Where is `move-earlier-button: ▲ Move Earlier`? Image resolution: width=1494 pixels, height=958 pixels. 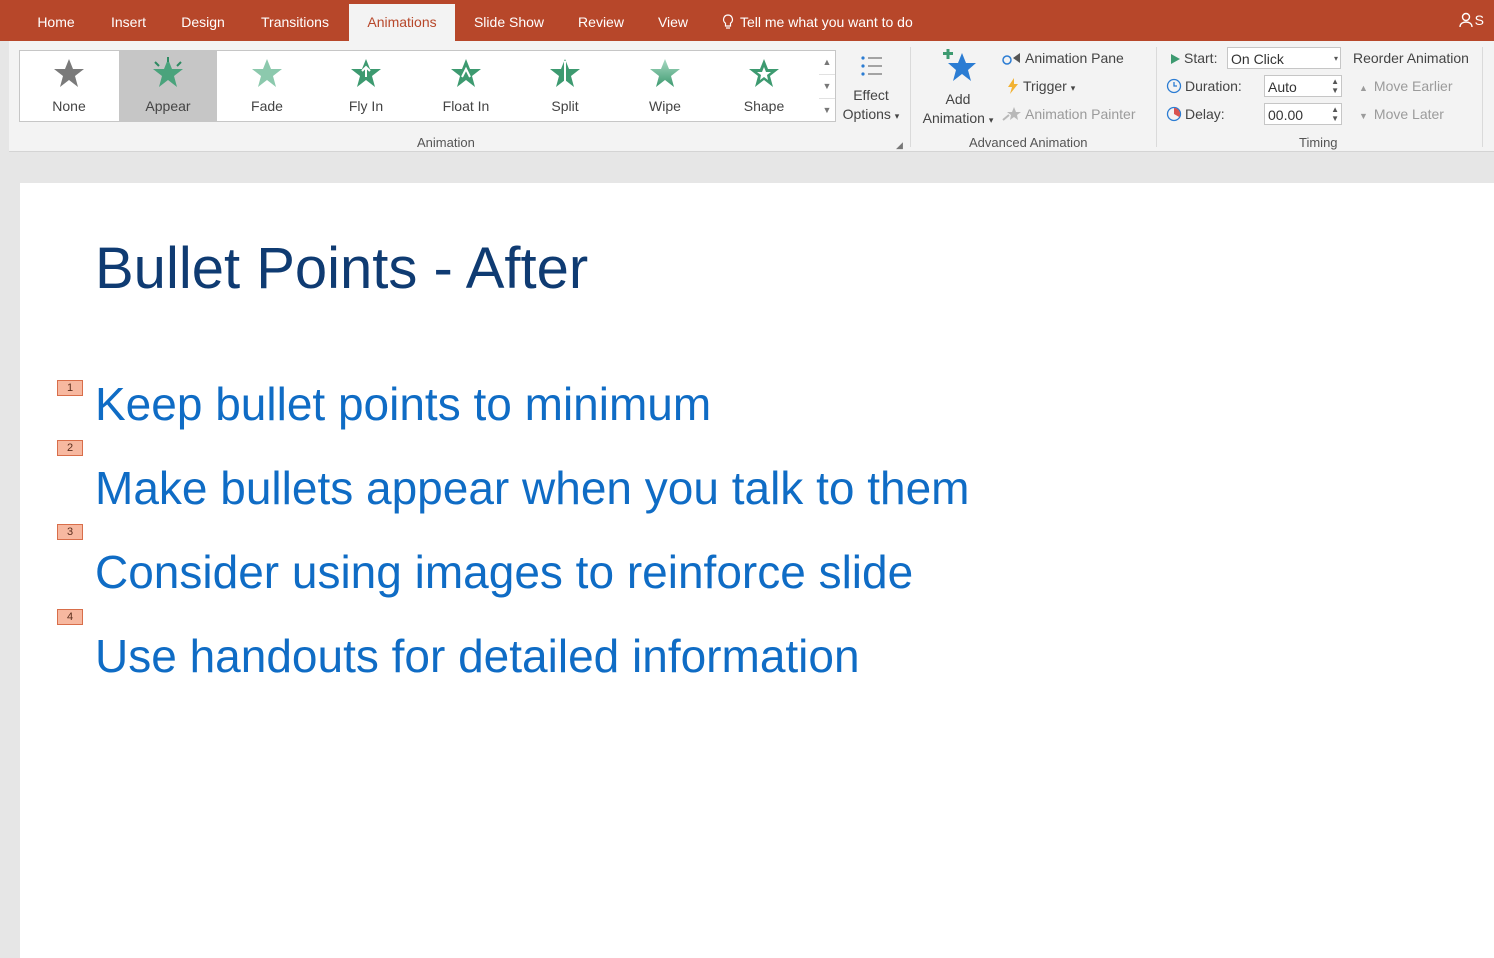
move-earlier-button: ▲ Move Earlier is located at coordinates (1406, 86).